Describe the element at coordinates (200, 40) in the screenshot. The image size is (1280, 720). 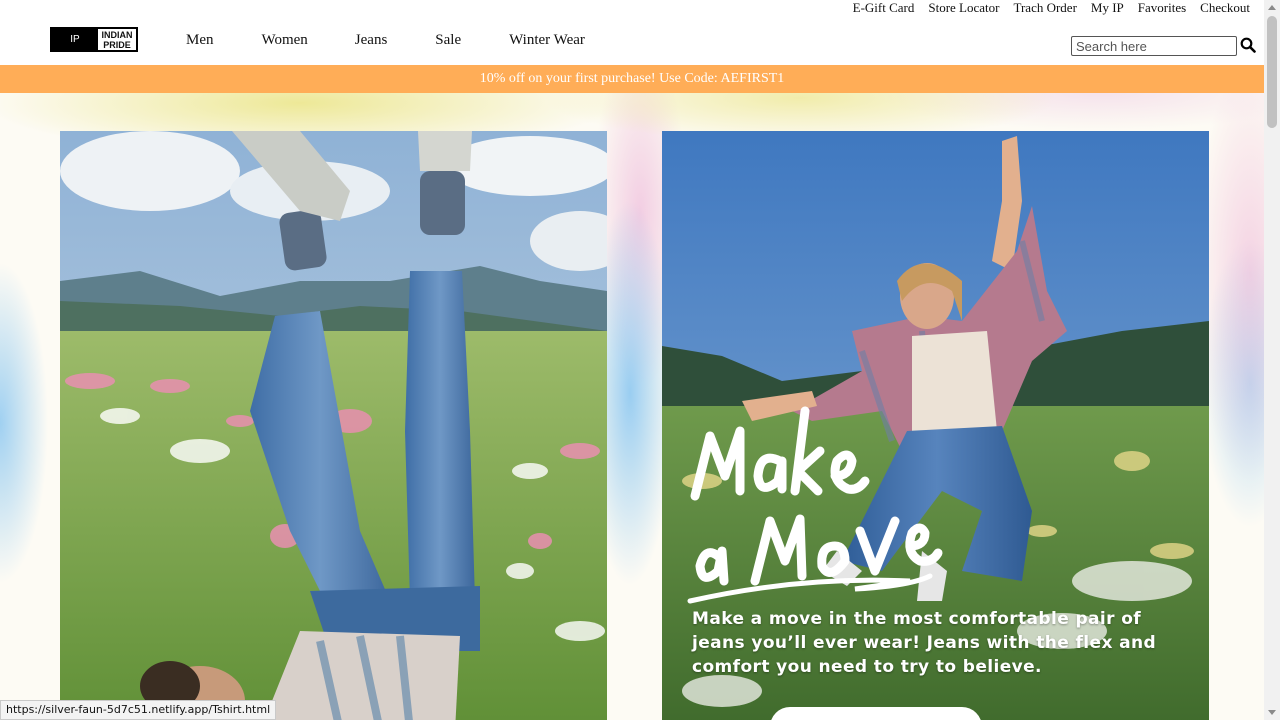
I see `nav-item-men: Men` at that location.